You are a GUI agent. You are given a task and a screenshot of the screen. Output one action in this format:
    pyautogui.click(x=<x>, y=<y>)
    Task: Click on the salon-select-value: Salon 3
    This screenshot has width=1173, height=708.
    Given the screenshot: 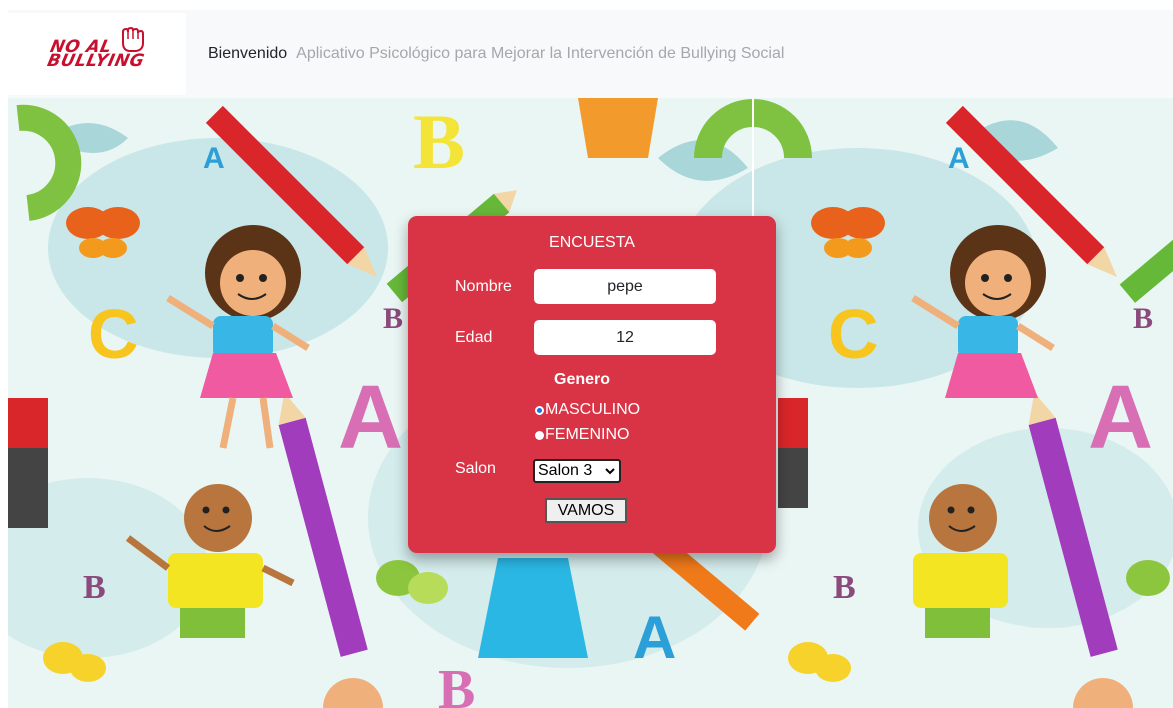 What is the action you would take?
    pyautogui.click(x=565, y=470)
    